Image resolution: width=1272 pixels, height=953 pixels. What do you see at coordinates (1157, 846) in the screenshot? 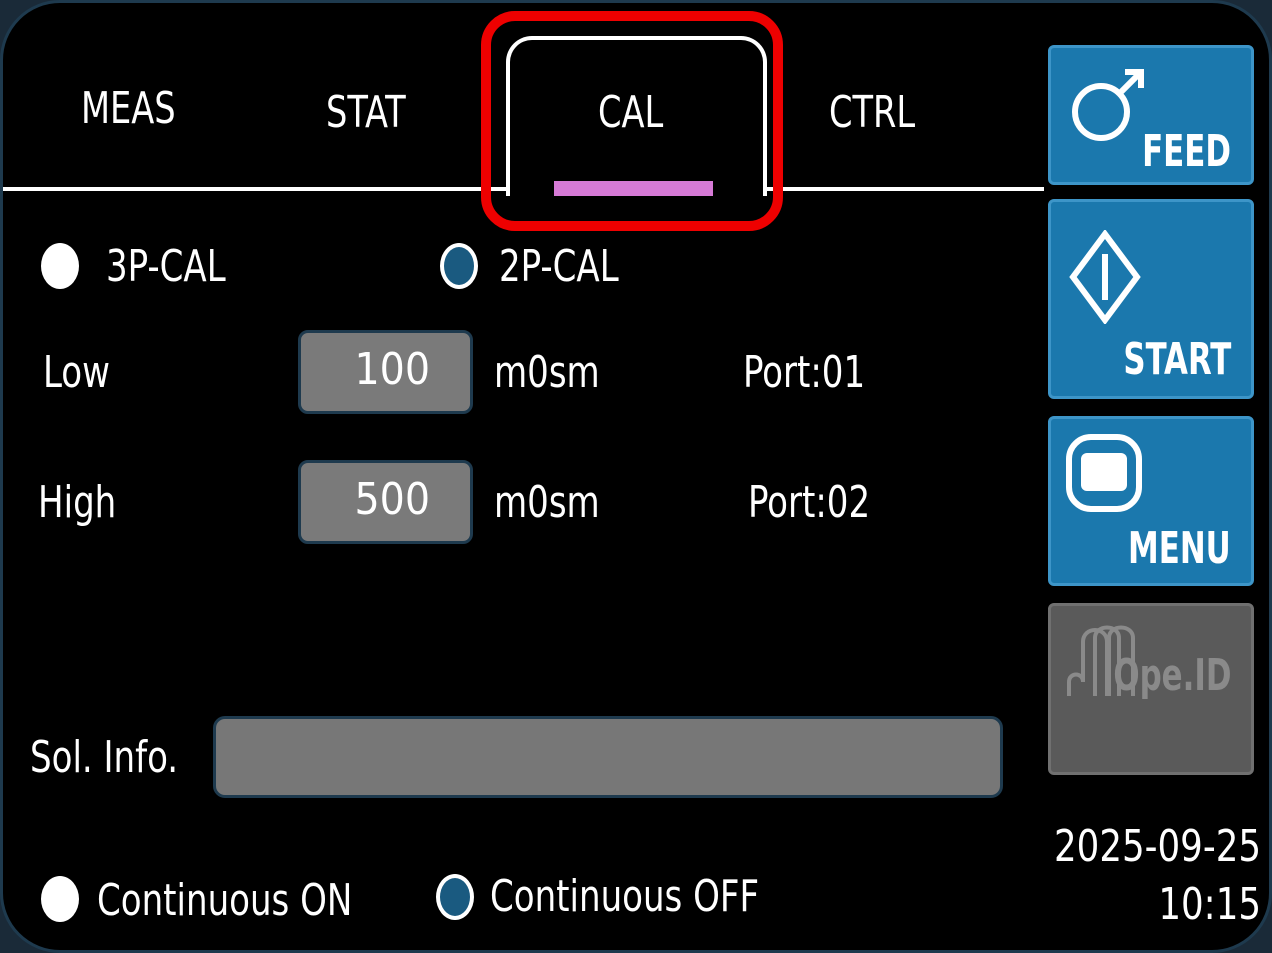
I see `date-text: 2025-09-25` at bounding box center [1157, 846].